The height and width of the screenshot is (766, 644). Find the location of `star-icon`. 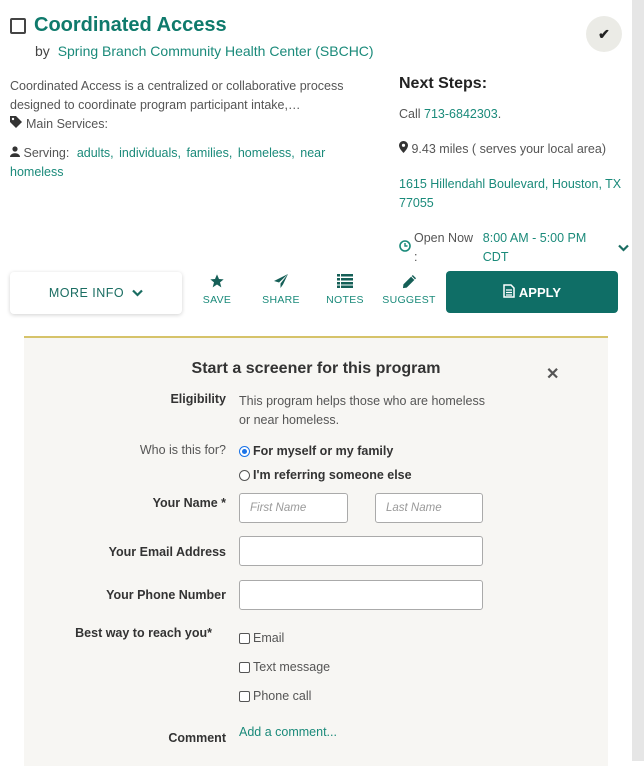

star-icon is located at coordinates (217, 281).